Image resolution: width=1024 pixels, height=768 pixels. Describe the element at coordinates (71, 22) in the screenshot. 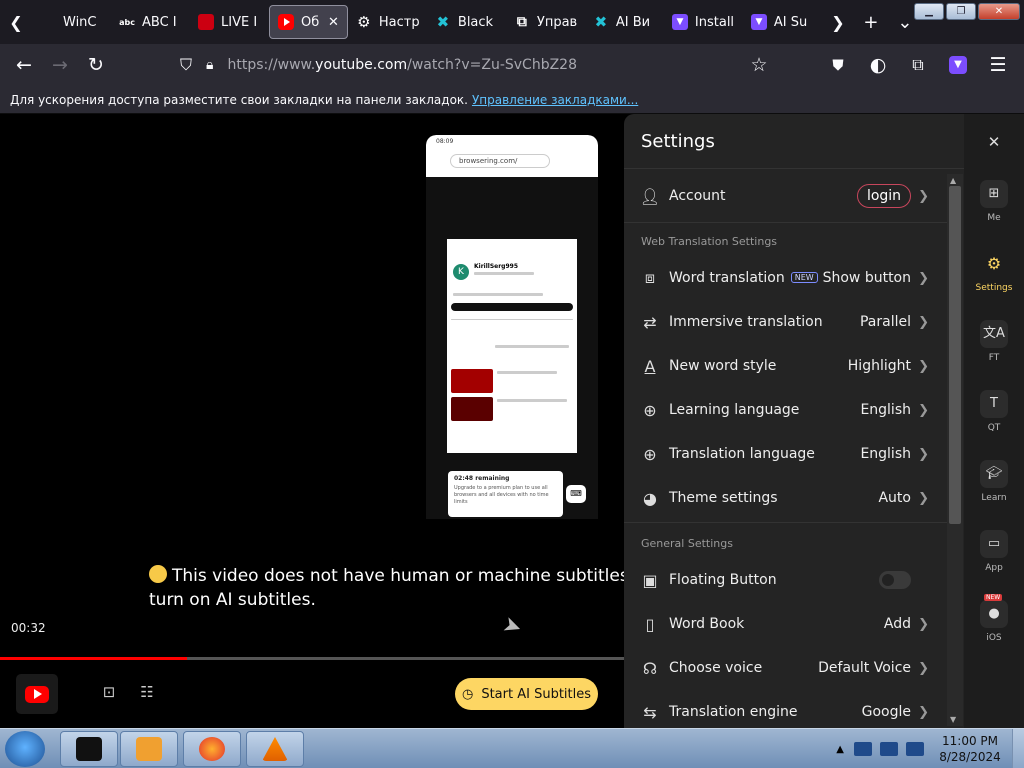

I see `tab-0: WinC` at that location.